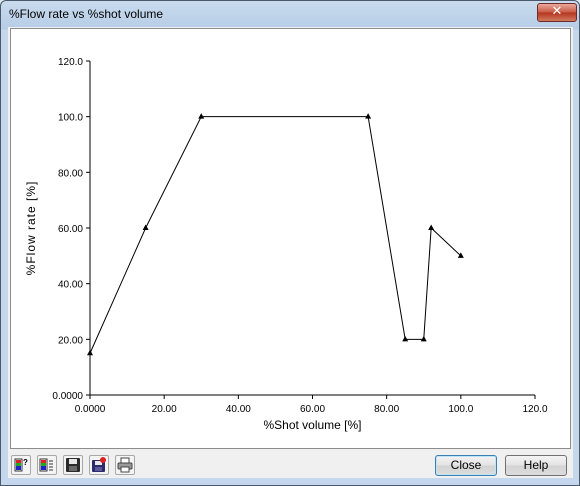 The image size is (580, 486). What do you see at coordinates (70, 340) in the screenshot?
I see `y-tick-label: 20.00` at bounding box center [70, 340].